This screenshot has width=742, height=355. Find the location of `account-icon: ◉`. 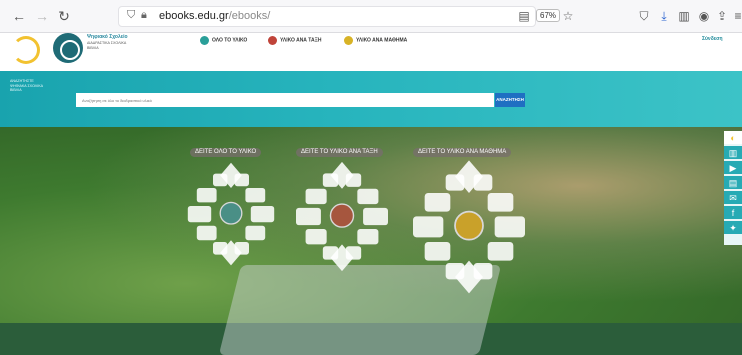

account-icon: ◉ is located at coordinates (704, 16).